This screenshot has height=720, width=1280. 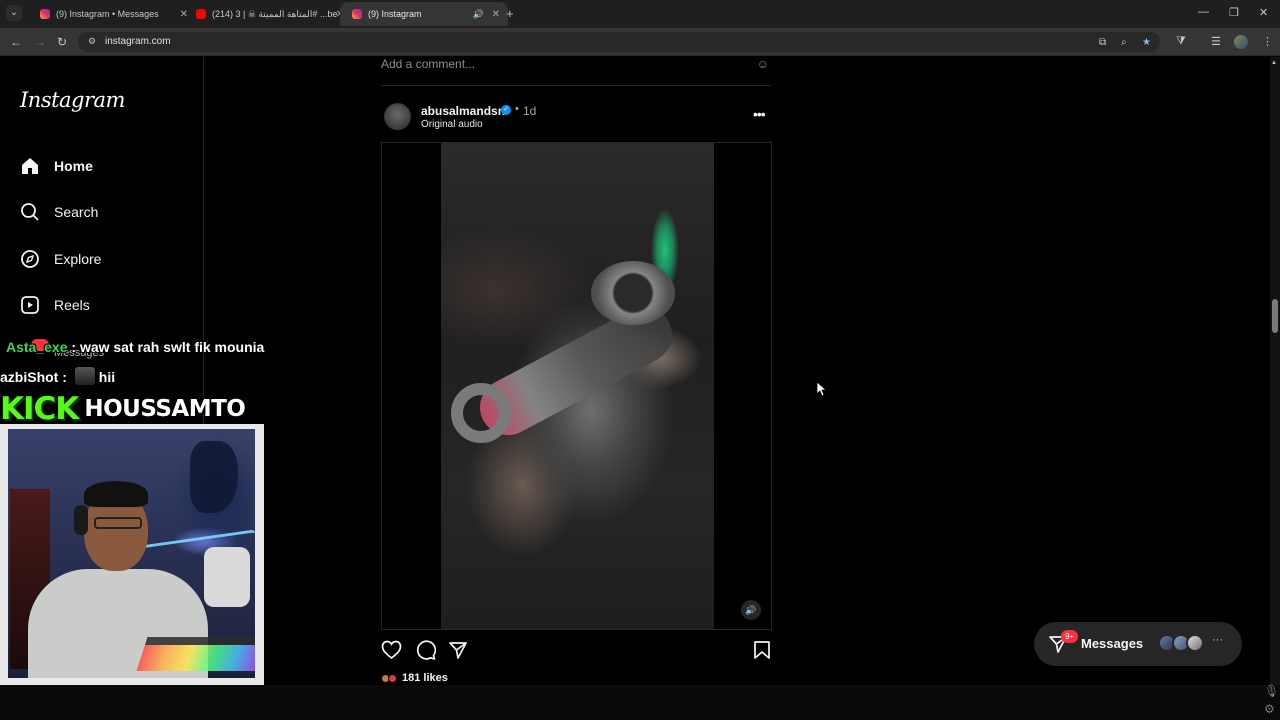 I want to click on chat-username: azbiShot, so click(x=29, y=377).